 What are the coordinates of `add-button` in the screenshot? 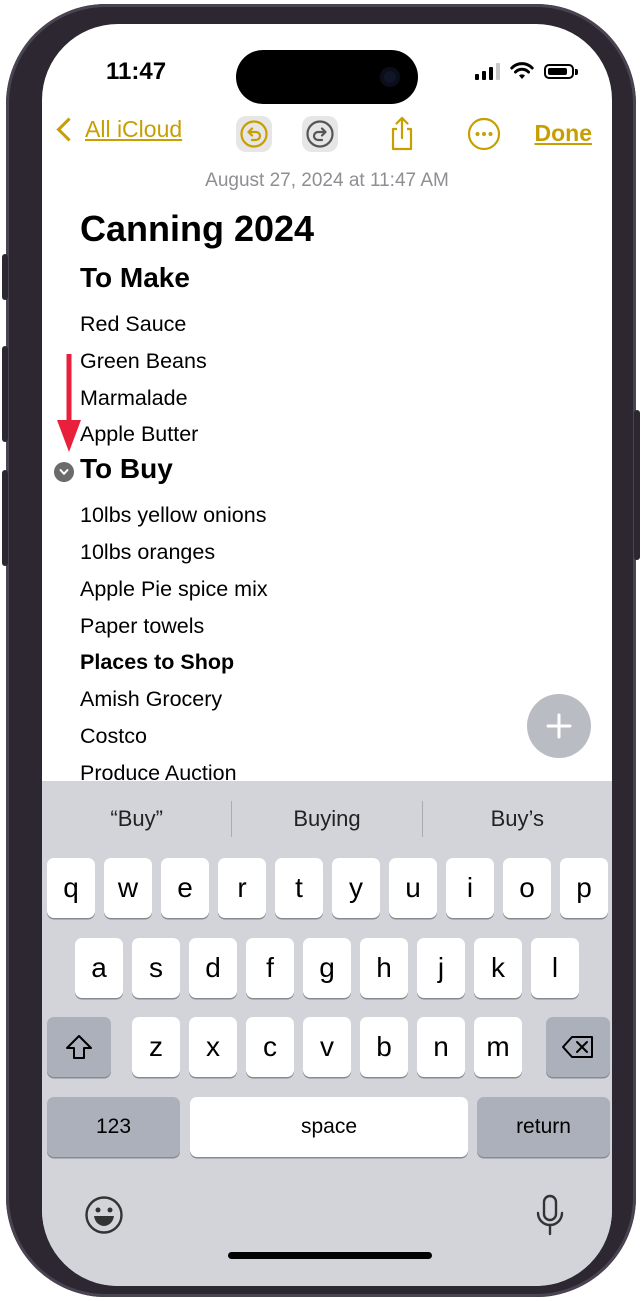 It's located at (559, 726).